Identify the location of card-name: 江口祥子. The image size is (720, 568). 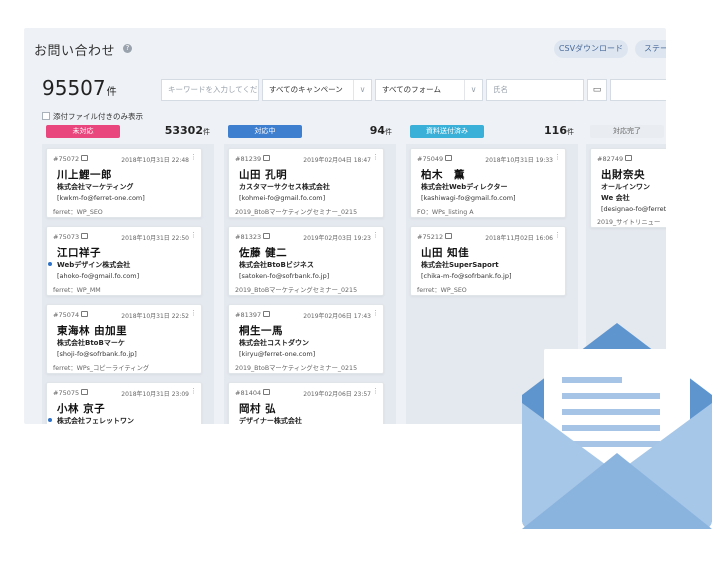
(79, 253).